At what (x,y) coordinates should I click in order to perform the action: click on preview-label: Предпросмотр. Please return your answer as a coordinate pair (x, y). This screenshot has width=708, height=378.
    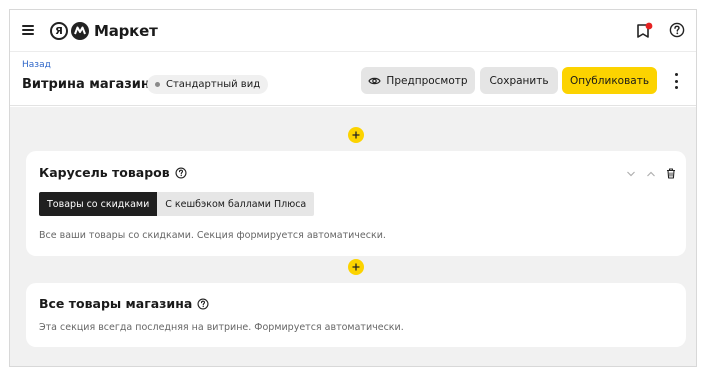
    Looking at the image, I should click on (427, 80).